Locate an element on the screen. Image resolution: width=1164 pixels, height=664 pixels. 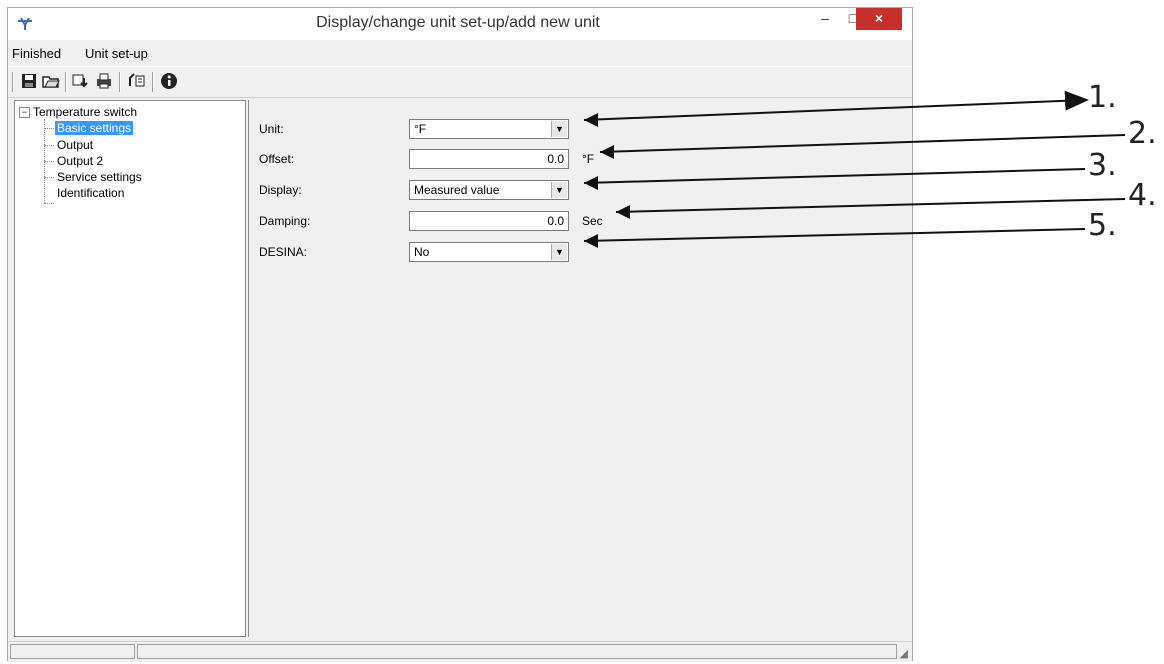
callout-4: 4. is located at coordinates (1142, 195).